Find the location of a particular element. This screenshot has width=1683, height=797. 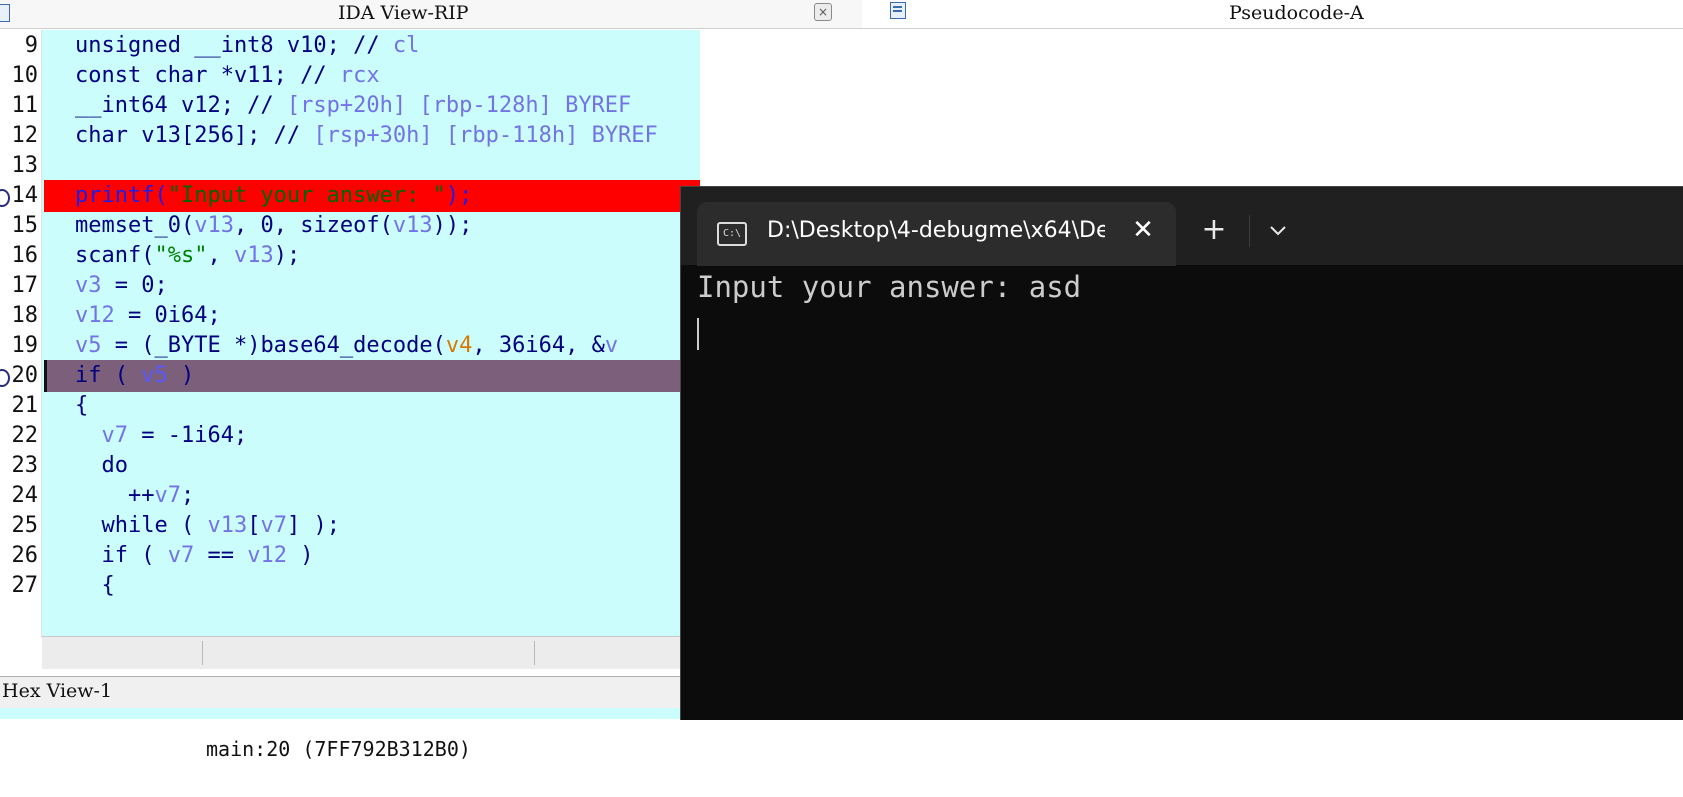

line-number: 19 is located at coordinates (25, 345).